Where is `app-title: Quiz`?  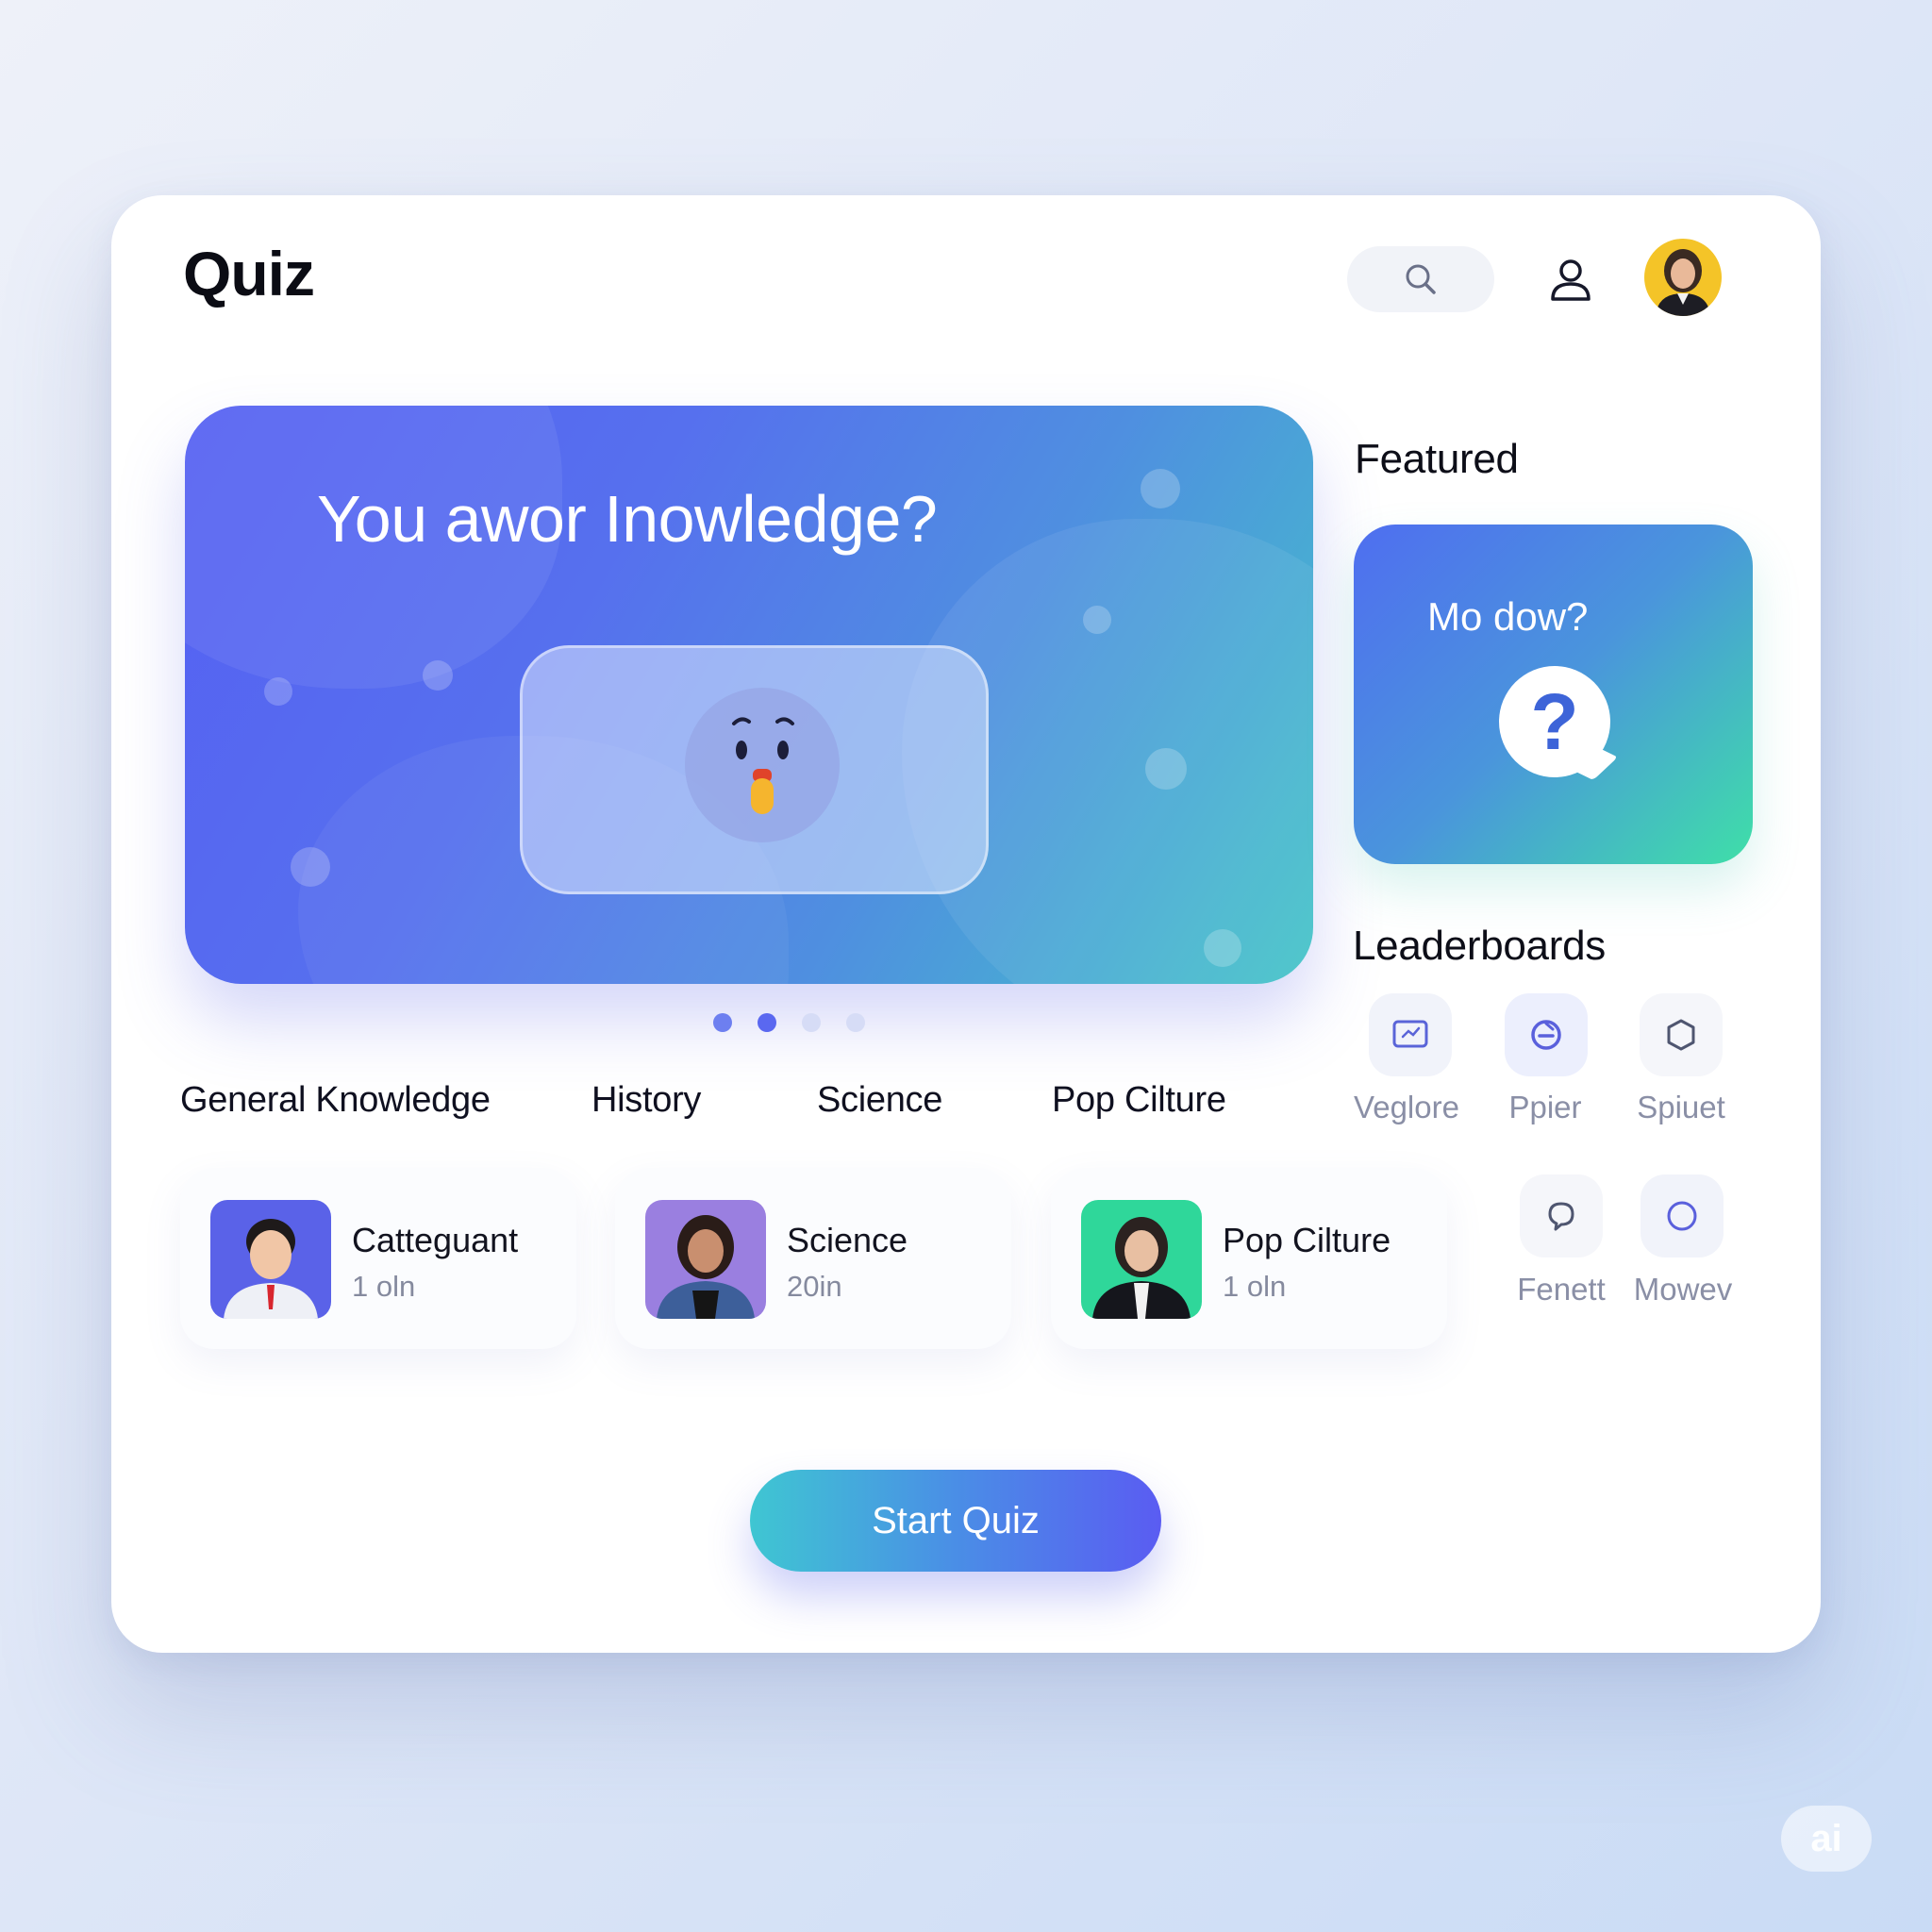
app-title: Quiz is located at coordinates (249, 274).